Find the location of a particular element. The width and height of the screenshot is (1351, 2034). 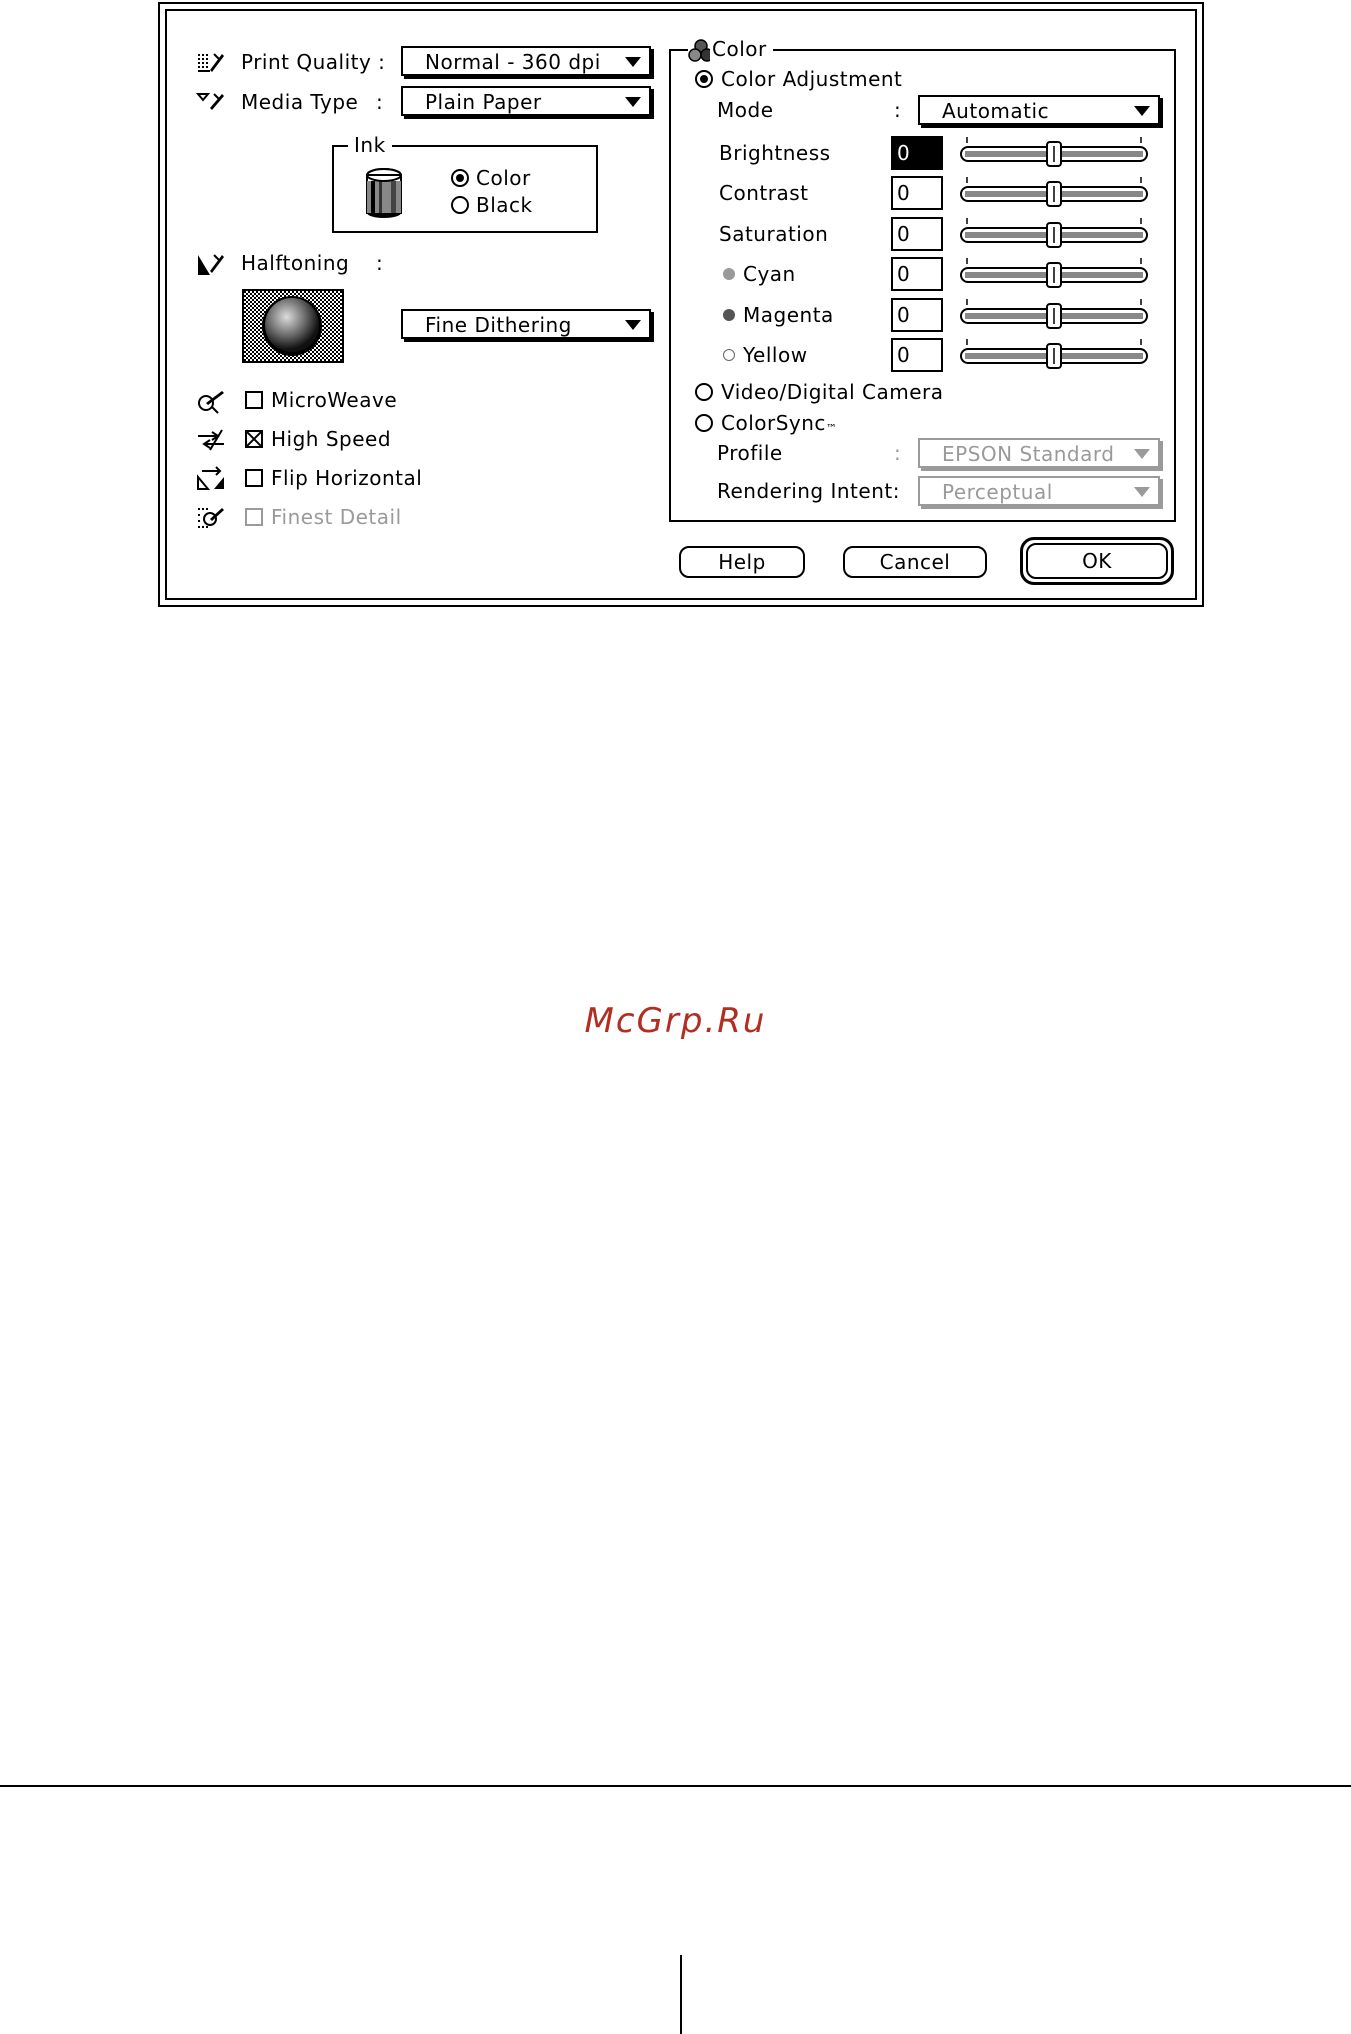

help-button: Help is located at coordinates (742, 562).